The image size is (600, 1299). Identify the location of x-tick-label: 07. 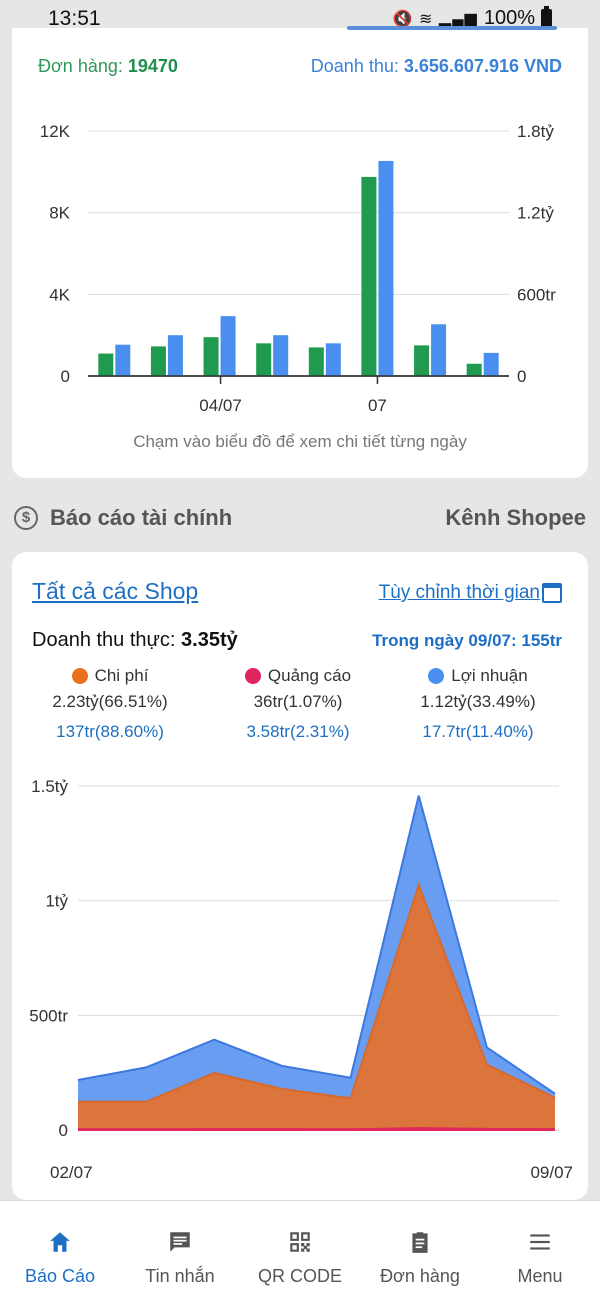
(377, 405).